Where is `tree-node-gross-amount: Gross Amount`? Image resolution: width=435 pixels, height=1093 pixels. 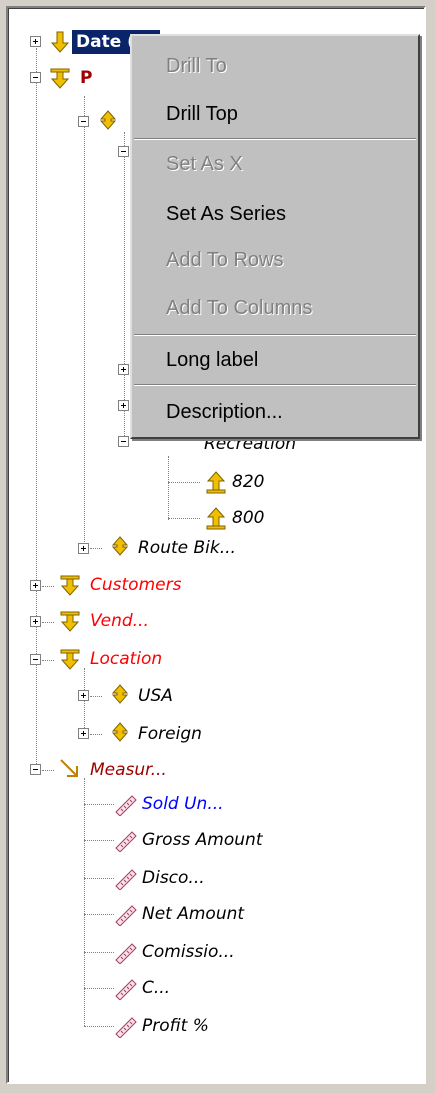
tree-node-gross-amount: Gross Amount is located at coordinates (202, 840).